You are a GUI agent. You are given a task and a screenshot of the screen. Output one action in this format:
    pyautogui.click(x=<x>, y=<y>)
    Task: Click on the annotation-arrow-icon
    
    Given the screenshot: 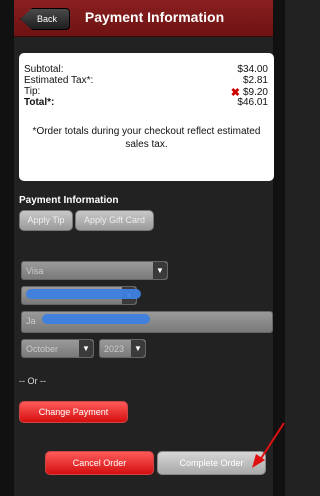 What is the action you would take?
    pyautogui.click(x=268, y=445)
    